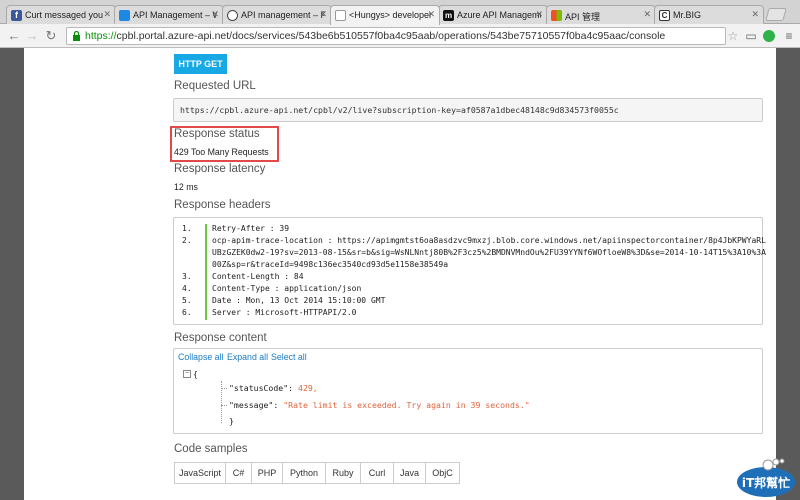 The height and width of the screenshot is (500, 800). I want to click on ithome-watermark-logo: iT邦幫忙, so click(766, 477).